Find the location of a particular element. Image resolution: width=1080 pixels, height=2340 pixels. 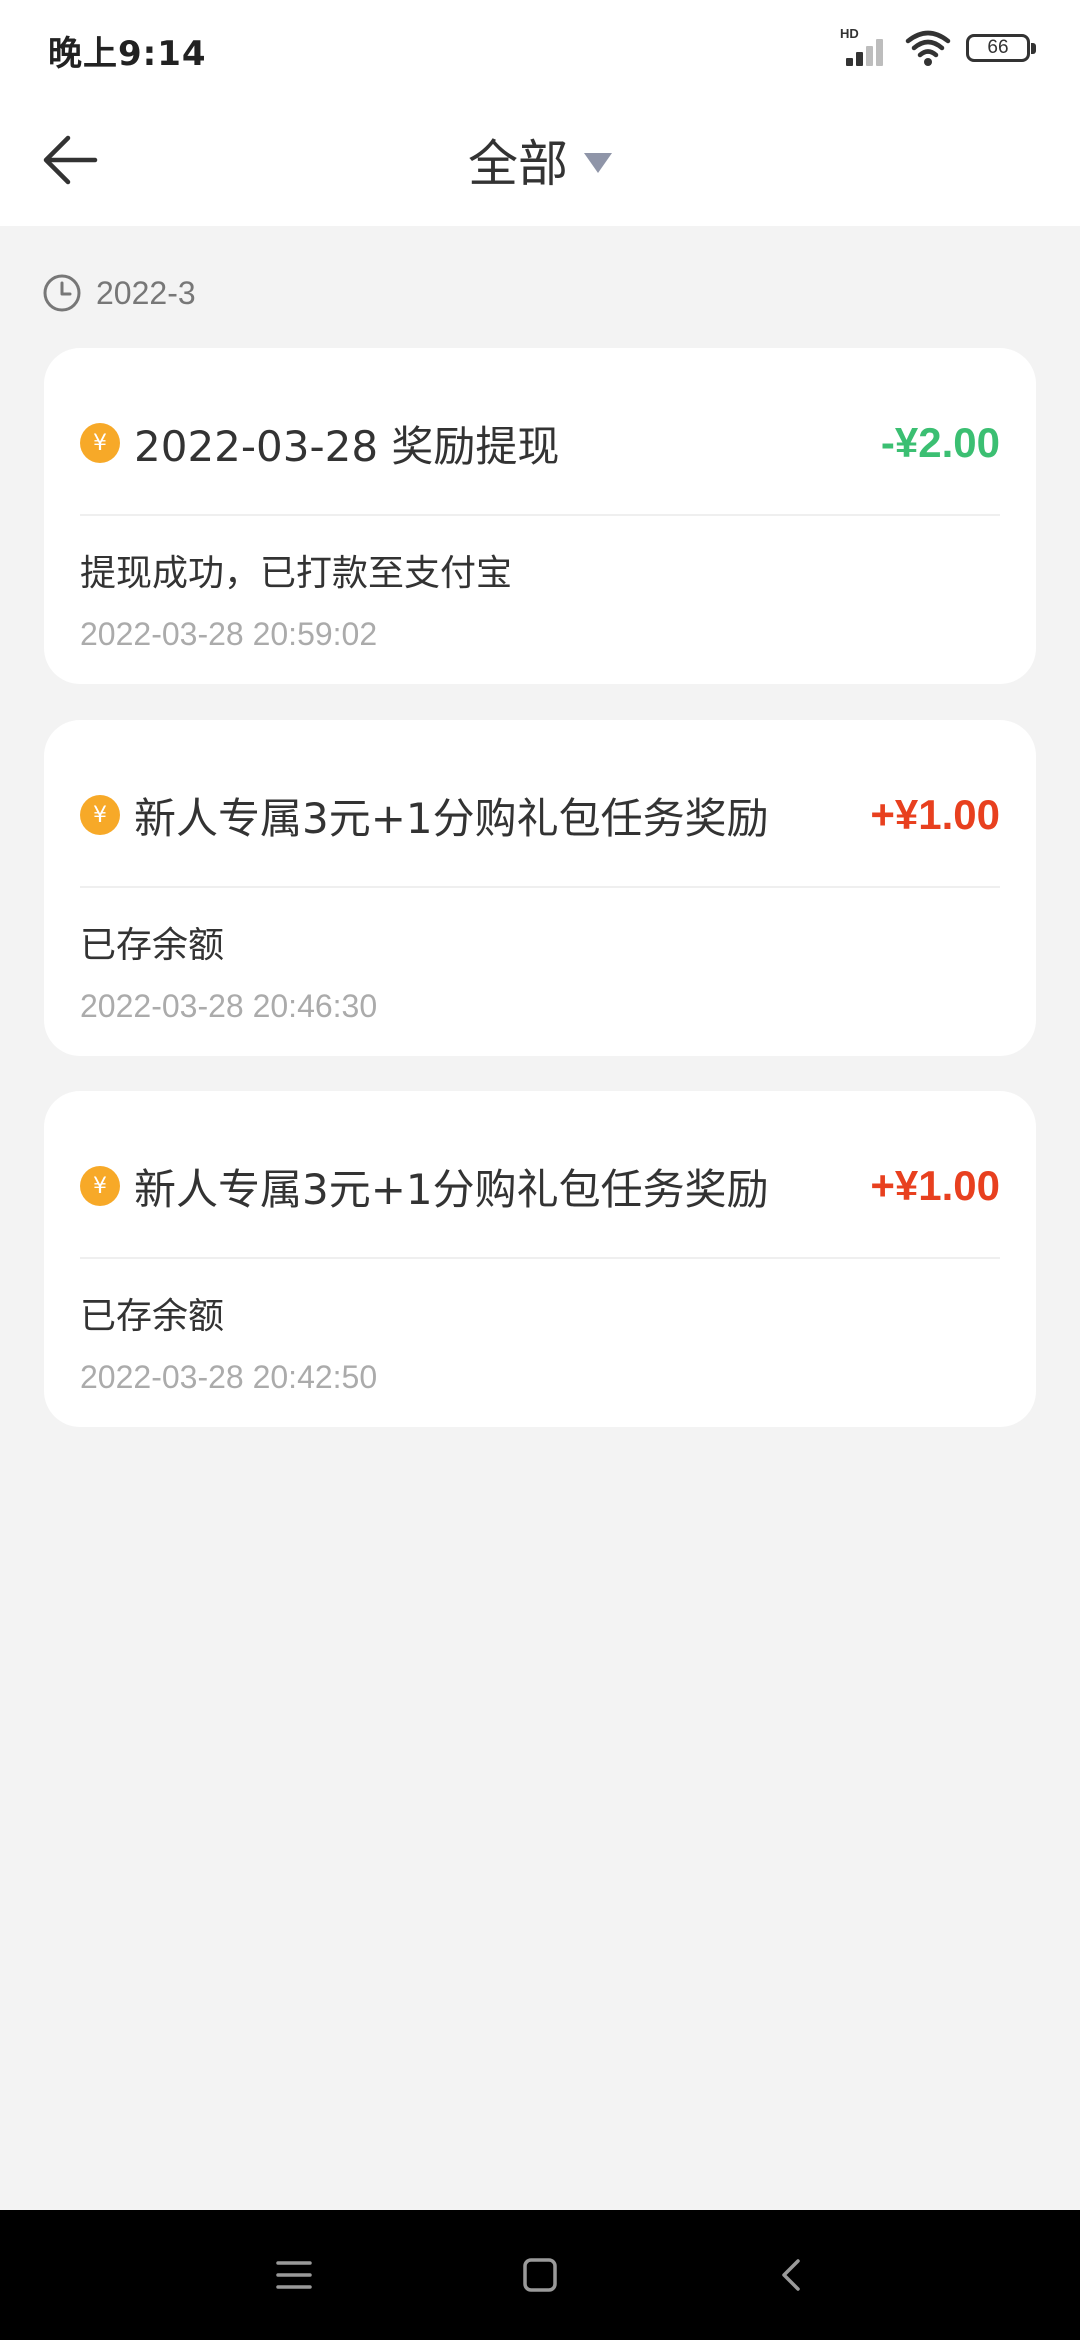

transaction-title: 2022-03-28 奖励提现 is located at coordinates (347, 446).